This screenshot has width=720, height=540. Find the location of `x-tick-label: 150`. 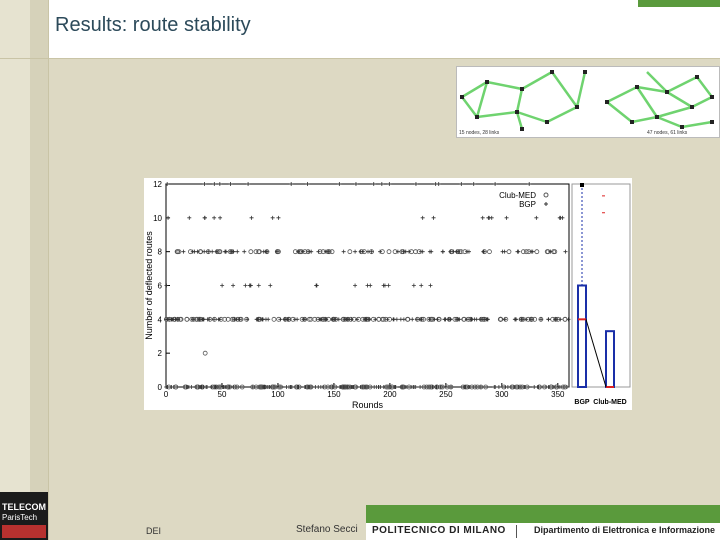

x-tick-label: 150 is located at coordinates (334, 394).